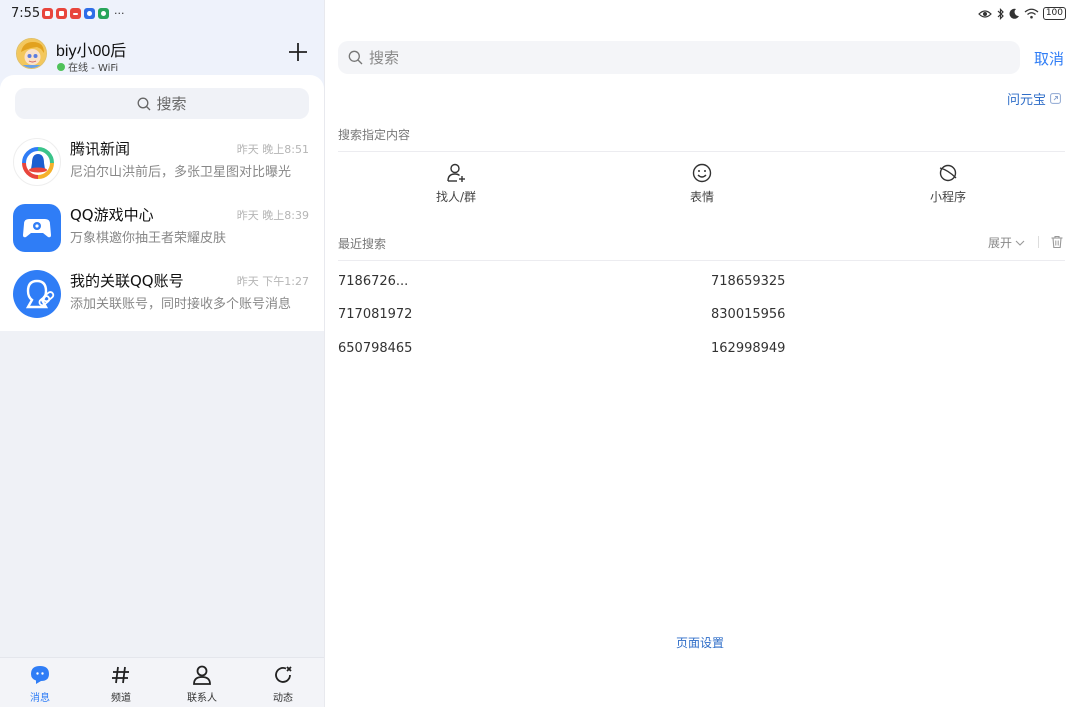 This screenshot has height=707, width=1080. I want to click on chat-time: 昨天 下午1:27, so click(272, 281).